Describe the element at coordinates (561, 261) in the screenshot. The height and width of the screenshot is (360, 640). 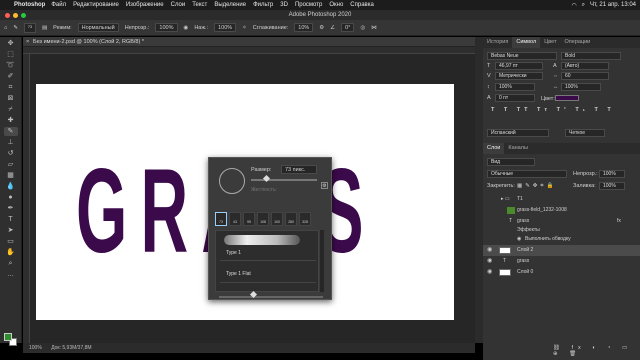
I see `layer-row: ◉ T grass` at that location.